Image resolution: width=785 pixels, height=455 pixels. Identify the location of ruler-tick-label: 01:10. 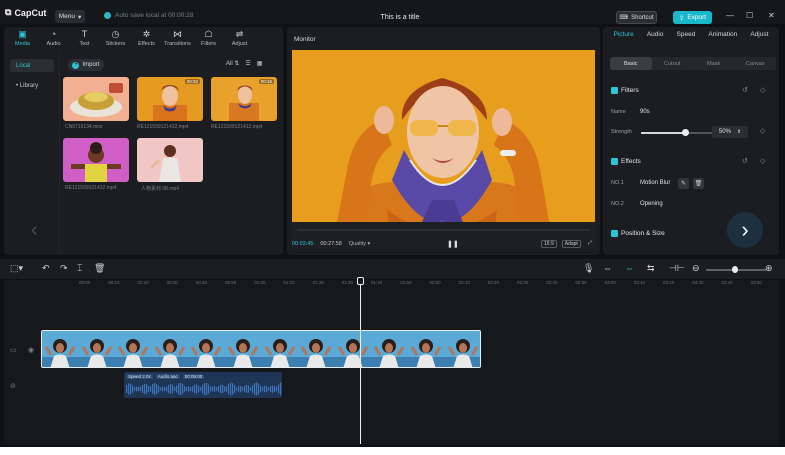
(289, 282).